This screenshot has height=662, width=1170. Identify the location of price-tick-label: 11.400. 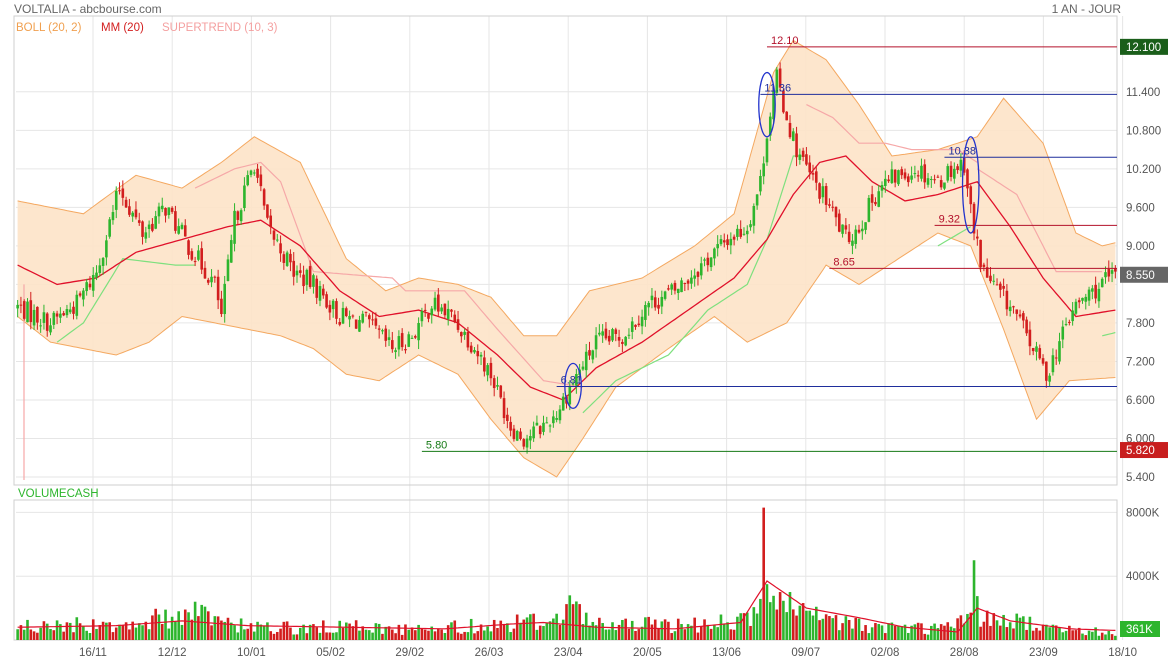
(1143, 93).